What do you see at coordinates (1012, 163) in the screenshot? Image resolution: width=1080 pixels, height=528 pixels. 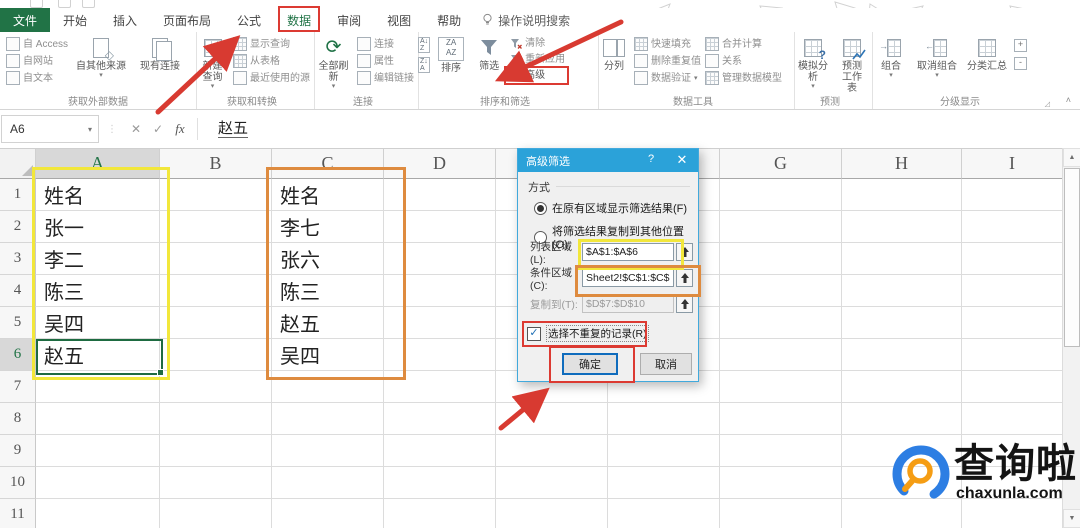 I see `column-header-I: I` at bounding box center [1012, 163].